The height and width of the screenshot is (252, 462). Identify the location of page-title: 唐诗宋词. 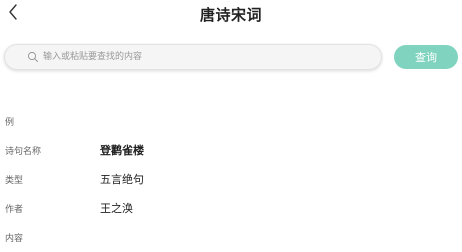
(230, 15).